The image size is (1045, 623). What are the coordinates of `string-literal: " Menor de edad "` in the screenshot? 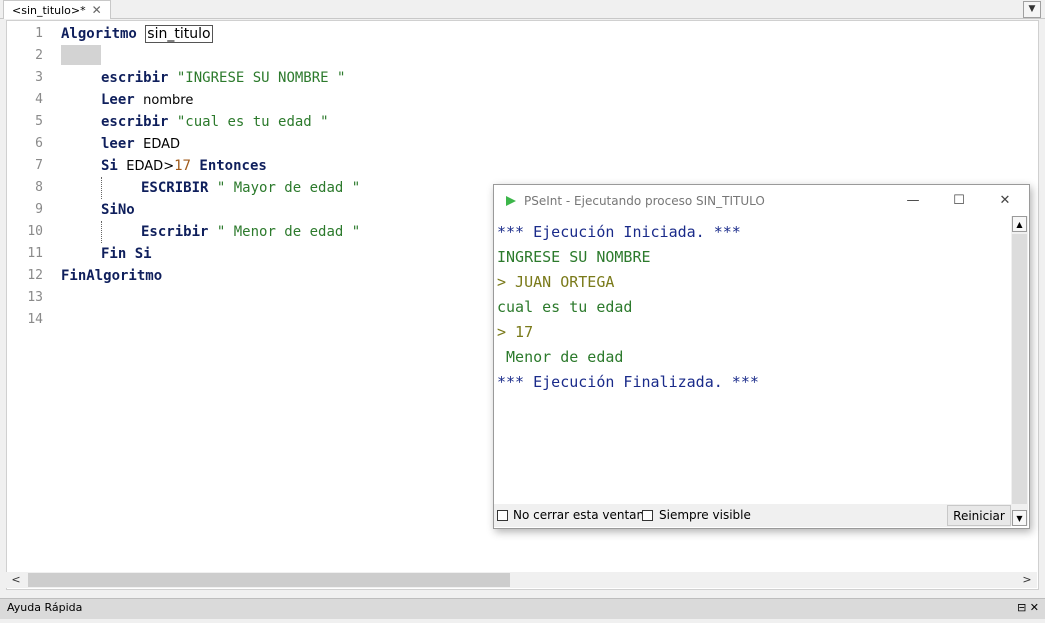 It's located at (288, 232).